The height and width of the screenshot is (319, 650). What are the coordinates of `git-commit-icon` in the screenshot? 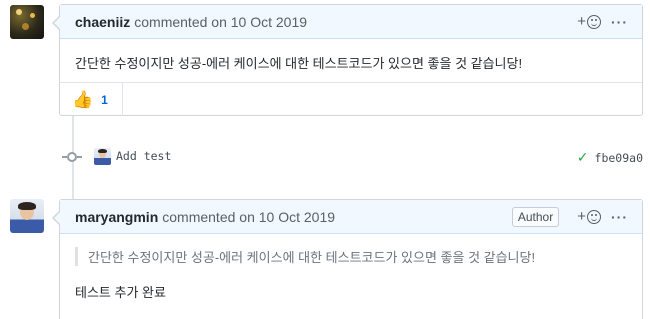 It's located at (72, 157).